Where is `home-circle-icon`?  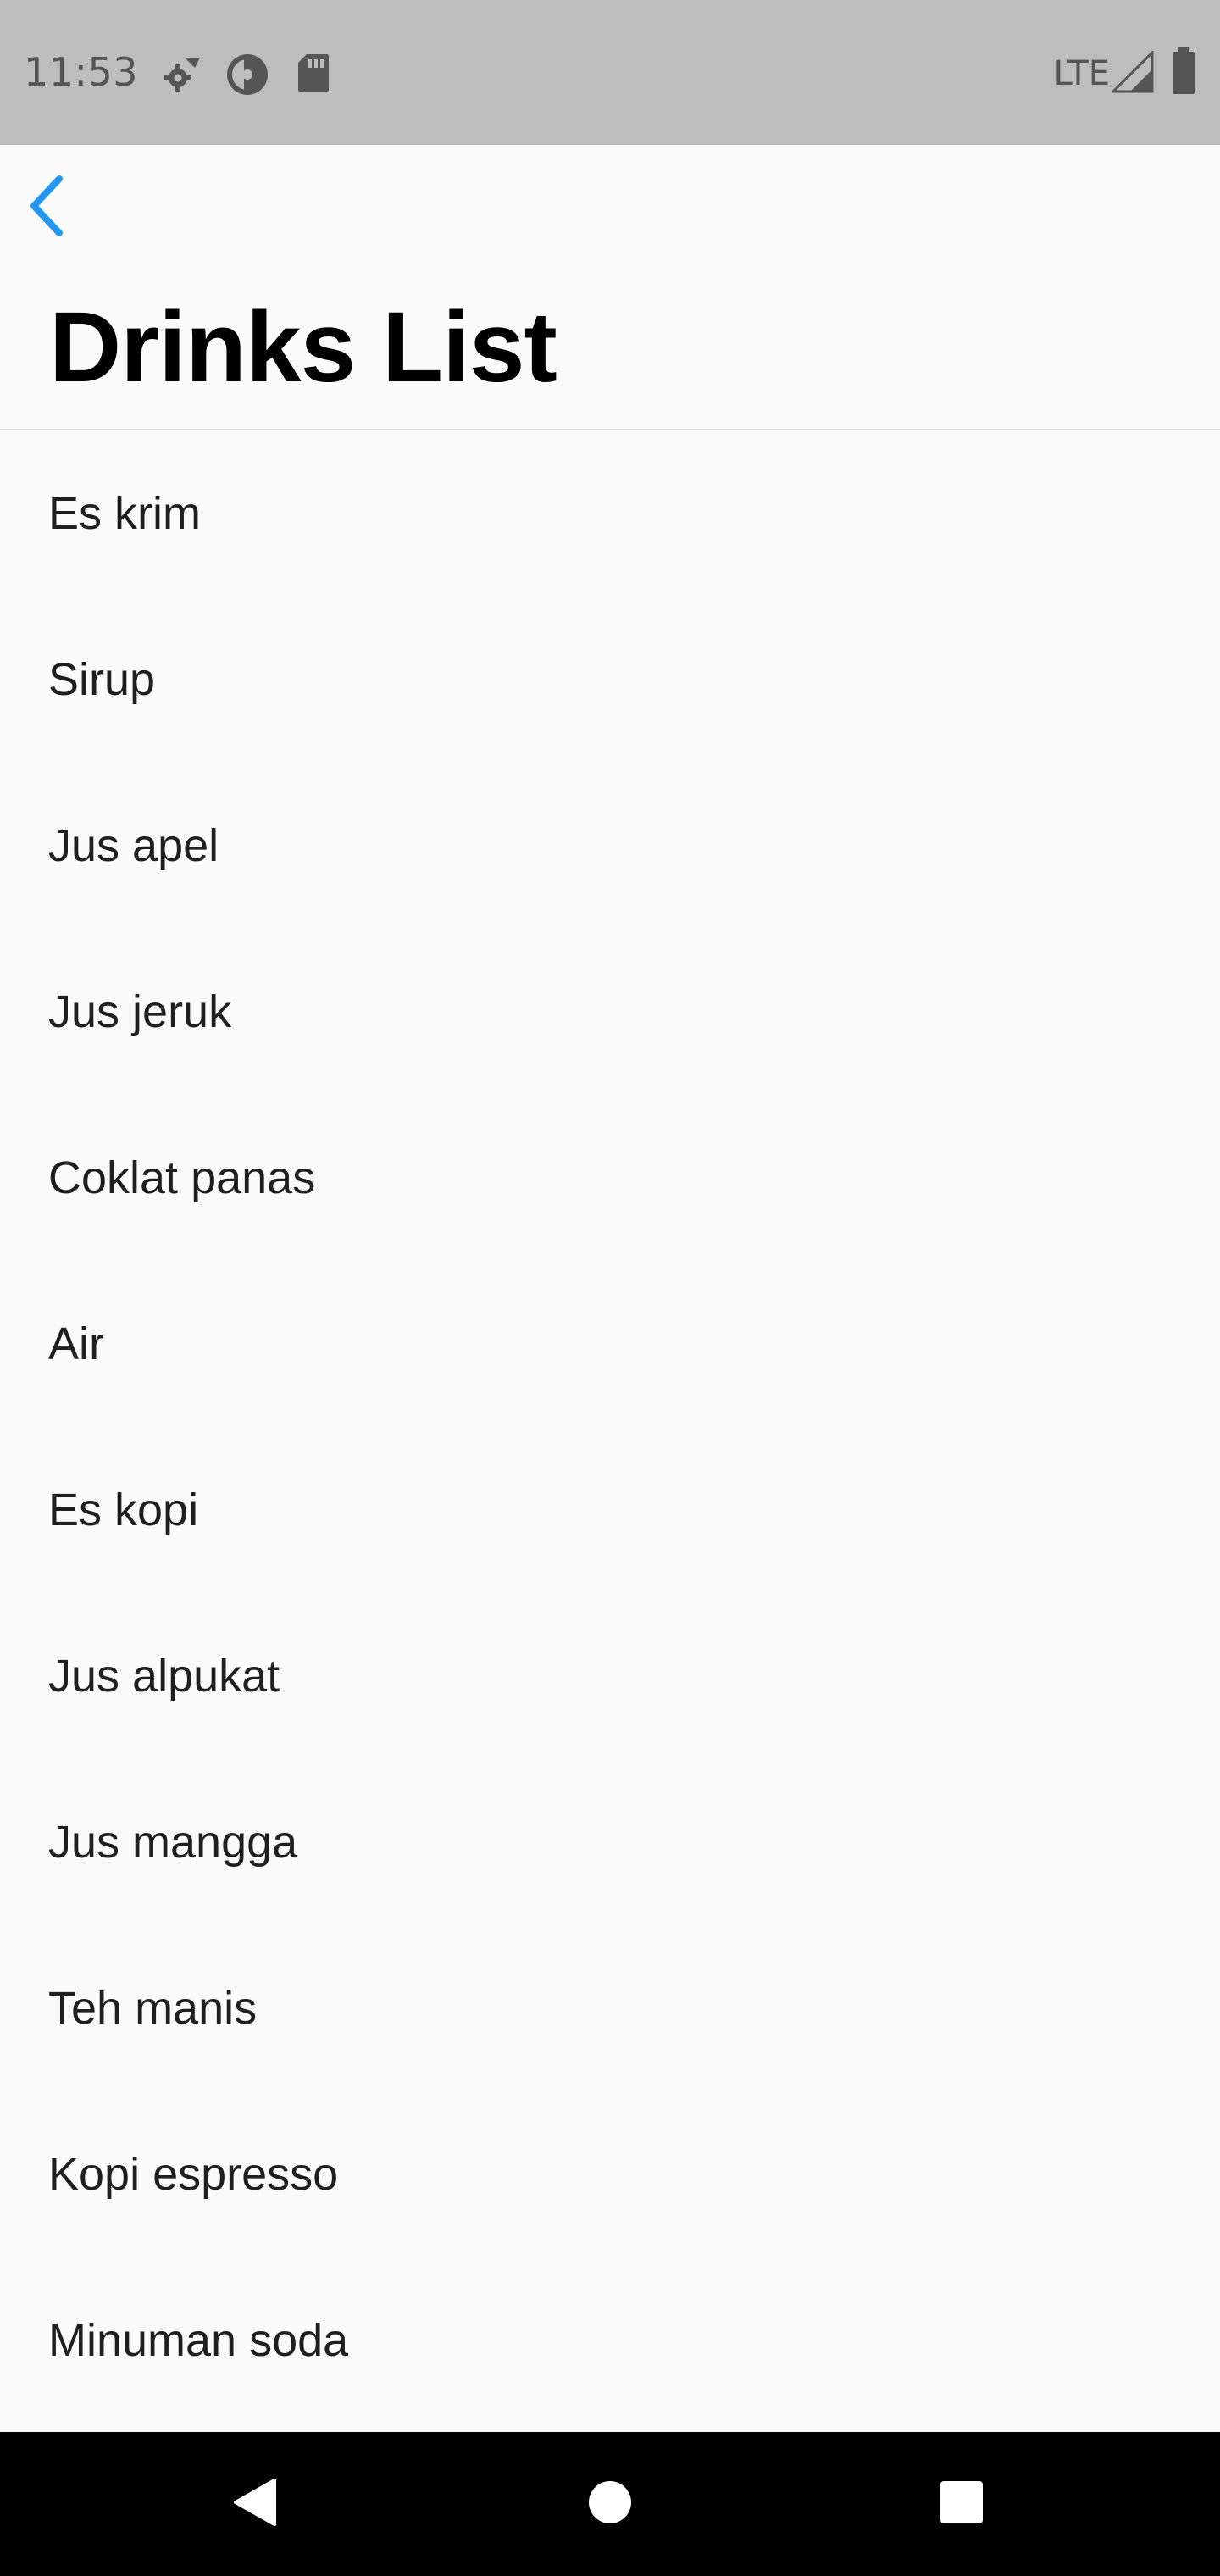
home-circle-icon is located at coordinates (610, 2504).